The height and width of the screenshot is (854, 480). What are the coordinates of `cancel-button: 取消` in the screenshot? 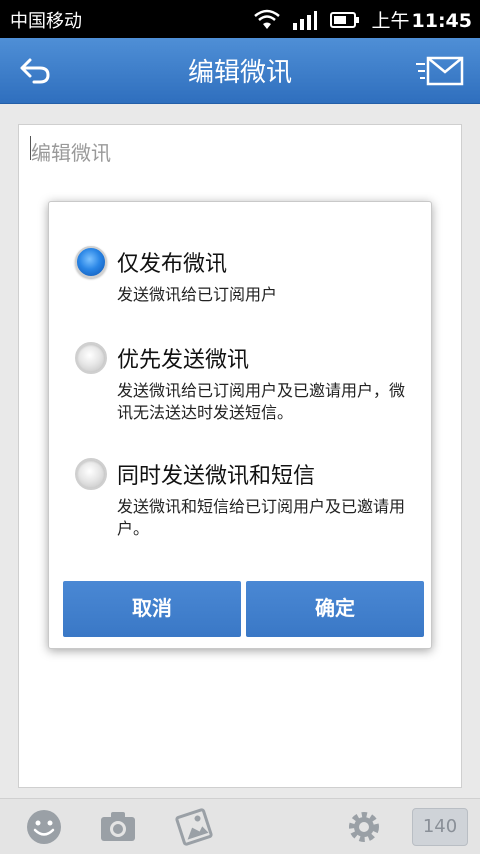 It's located at (152, 609).